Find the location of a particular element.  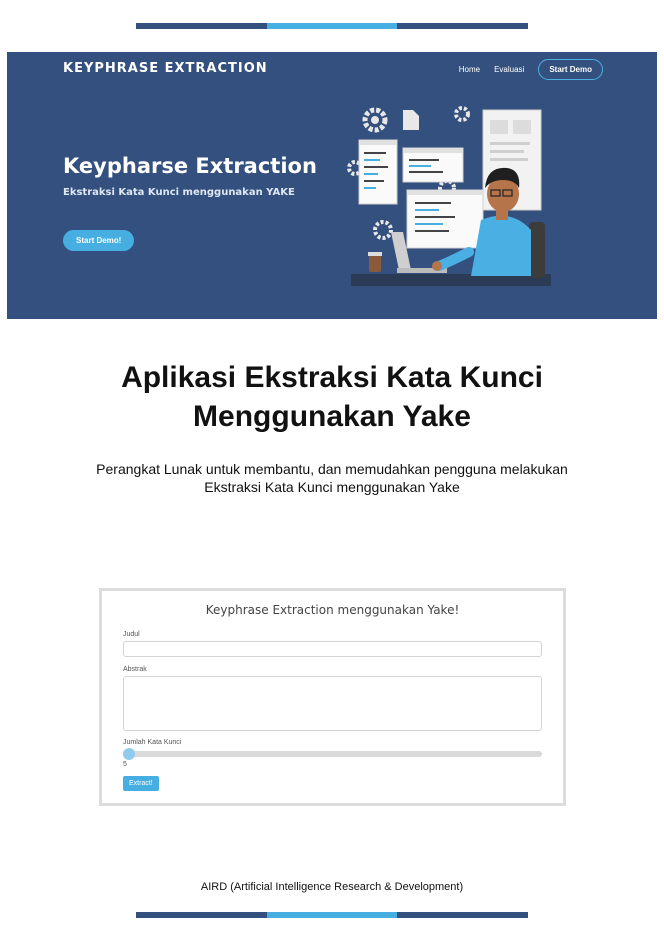

abstrak-label: Abstrak is located at coordinates (135, 669).